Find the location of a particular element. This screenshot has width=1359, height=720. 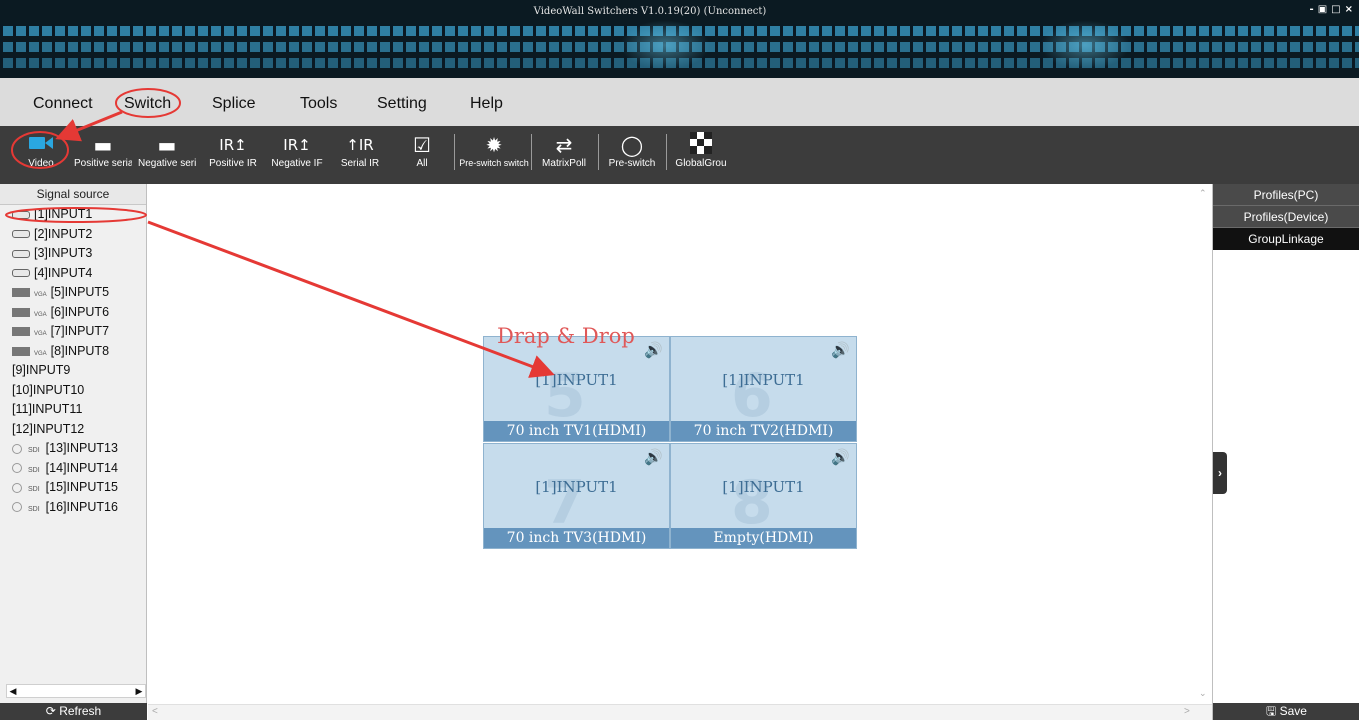

signal-source-item: [10]INPUT10 is located at coordinates (79, 391).